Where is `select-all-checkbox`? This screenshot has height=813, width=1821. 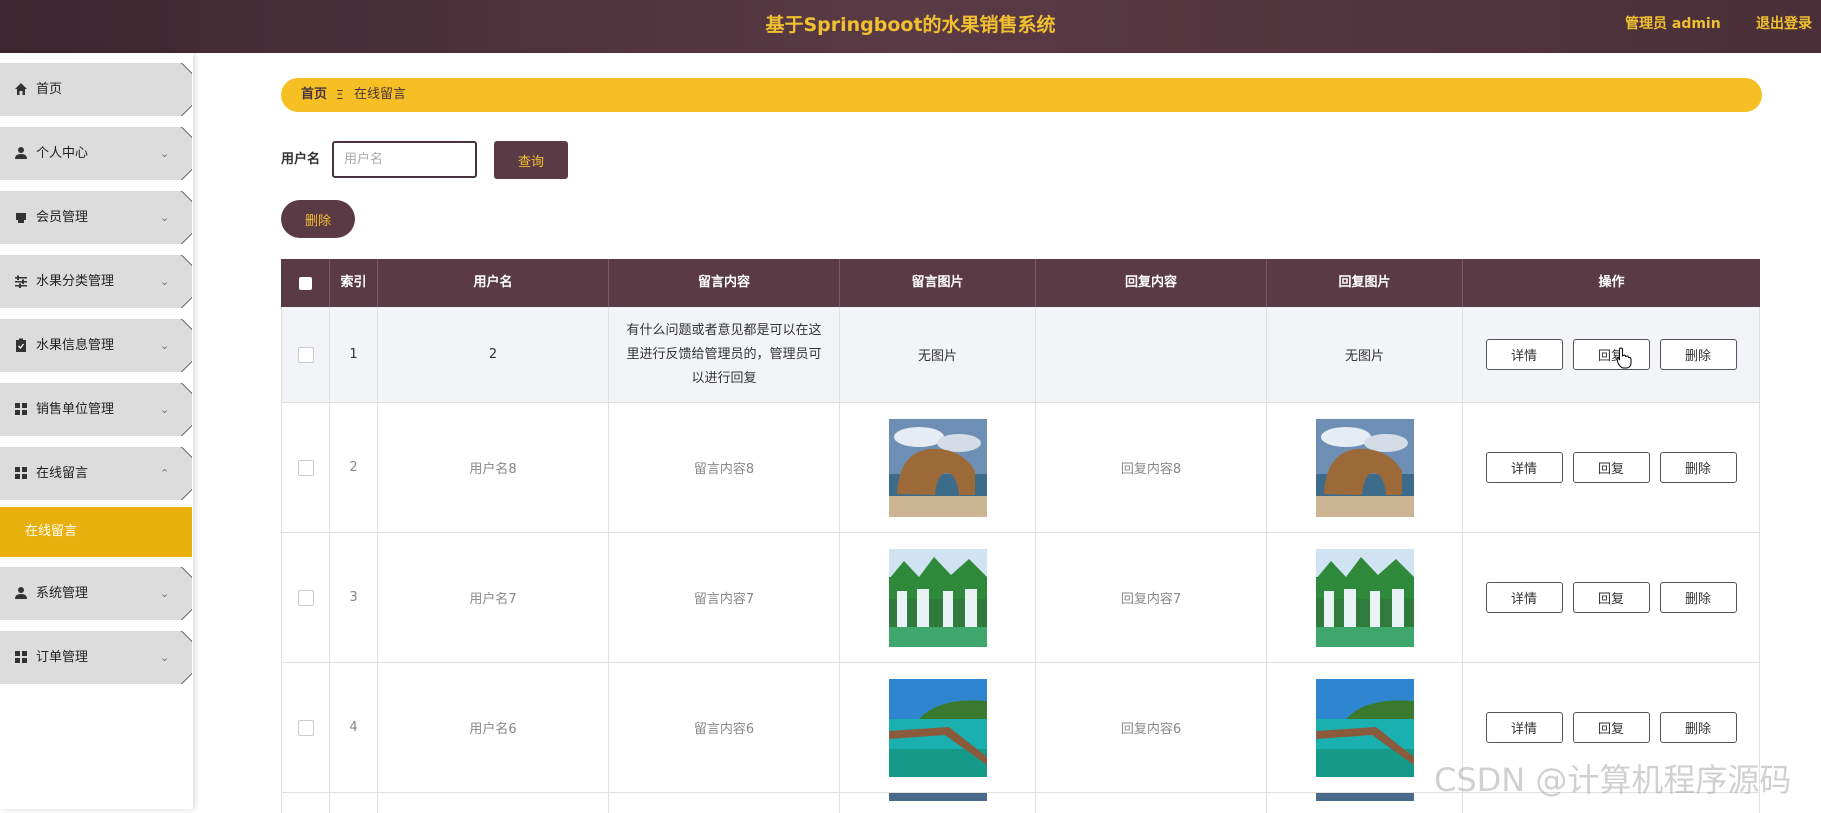
select-all-checkbox is located at coordinates (305, 283).